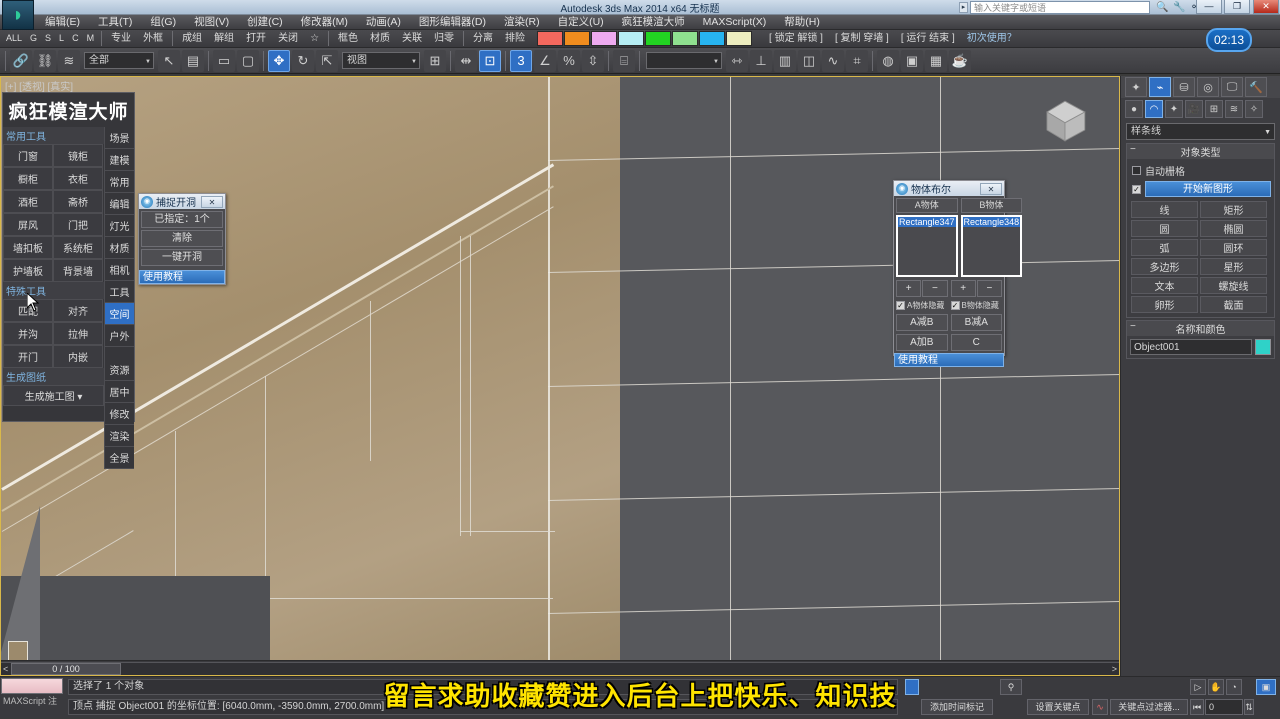 The image size is (1280, 719). Describe the element at coordinates (1114, 669) in the screenshot. I see `next-frame-button: >` at that location.